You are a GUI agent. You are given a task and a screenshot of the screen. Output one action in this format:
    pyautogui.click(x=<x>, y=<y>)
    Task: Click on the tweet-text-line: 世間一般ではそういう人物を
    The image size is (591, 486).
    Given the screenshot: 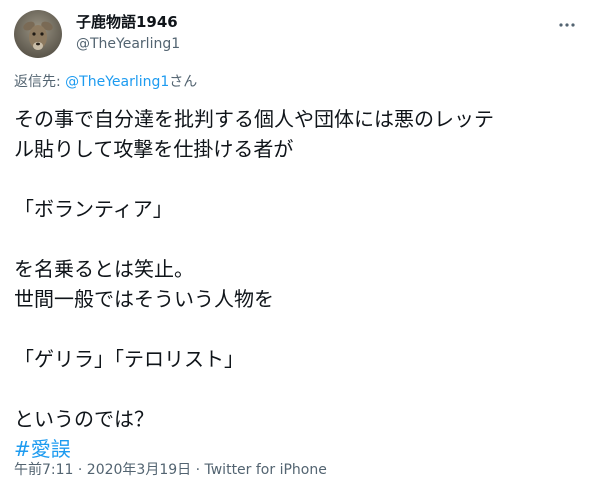 What is the action you would take?
    pyautogui.click(x=144, y=299)
    